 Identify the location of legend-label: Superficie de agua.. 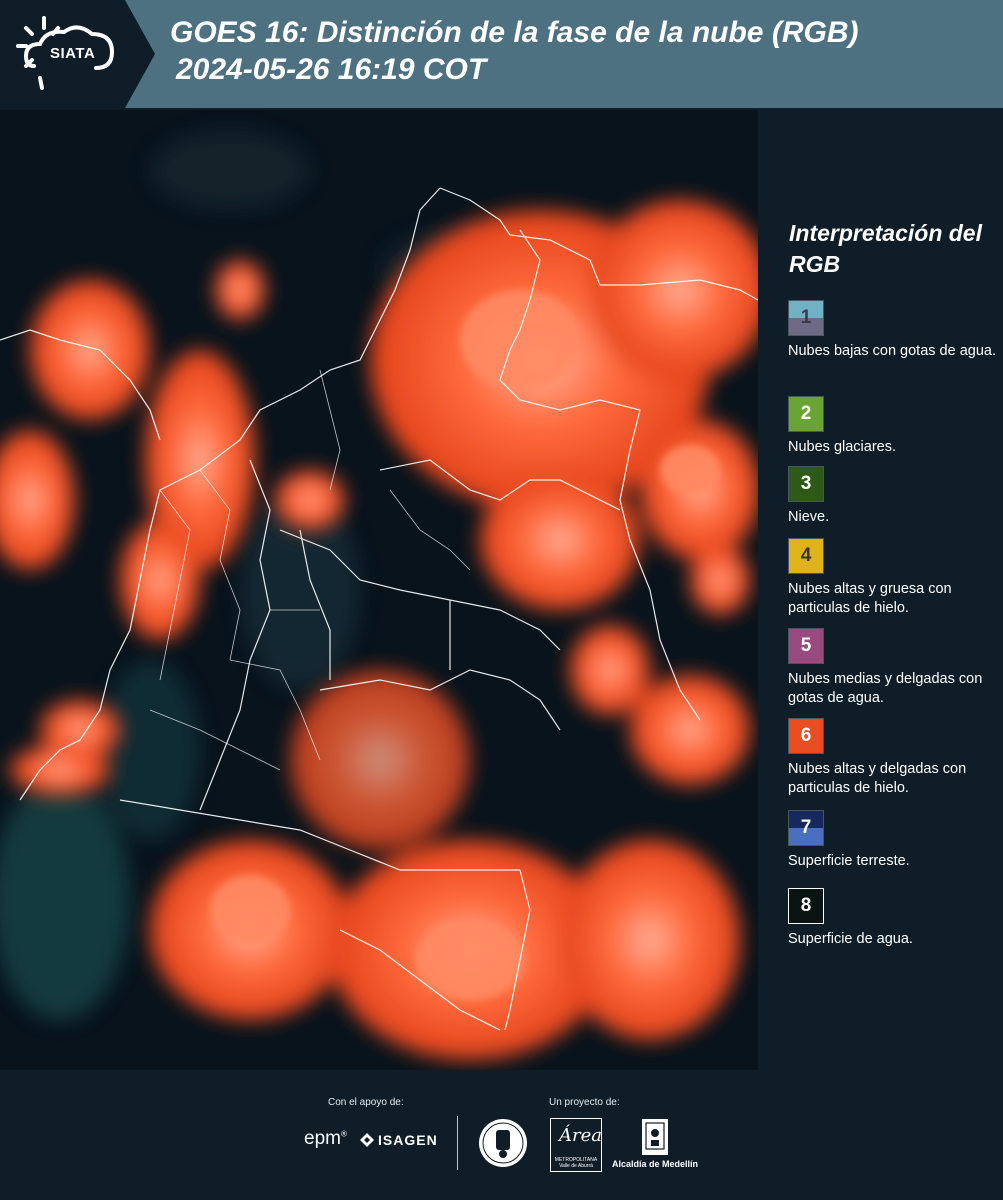
(850, 939).